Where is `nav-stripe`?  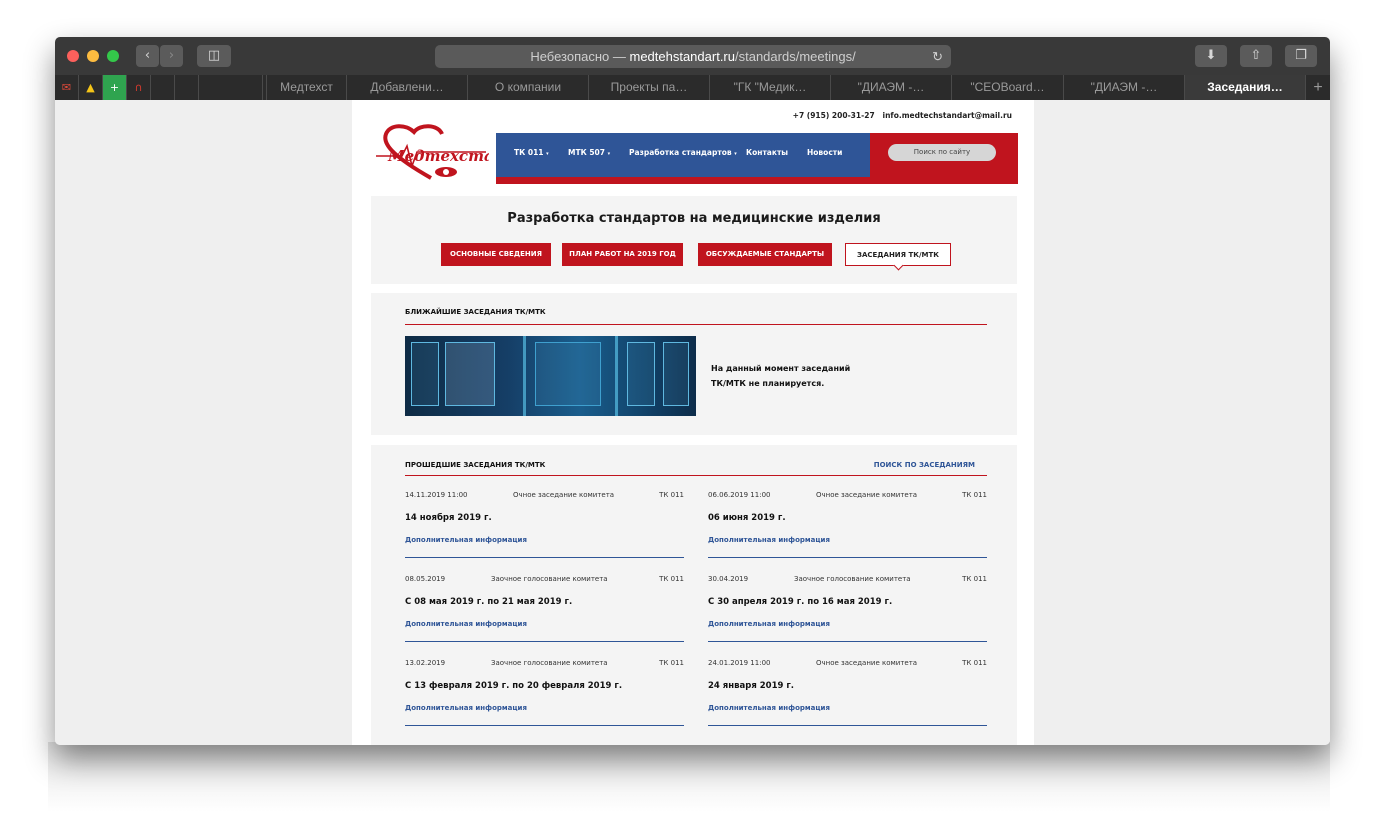 nav-stripe is located at coordinates (683, 180).